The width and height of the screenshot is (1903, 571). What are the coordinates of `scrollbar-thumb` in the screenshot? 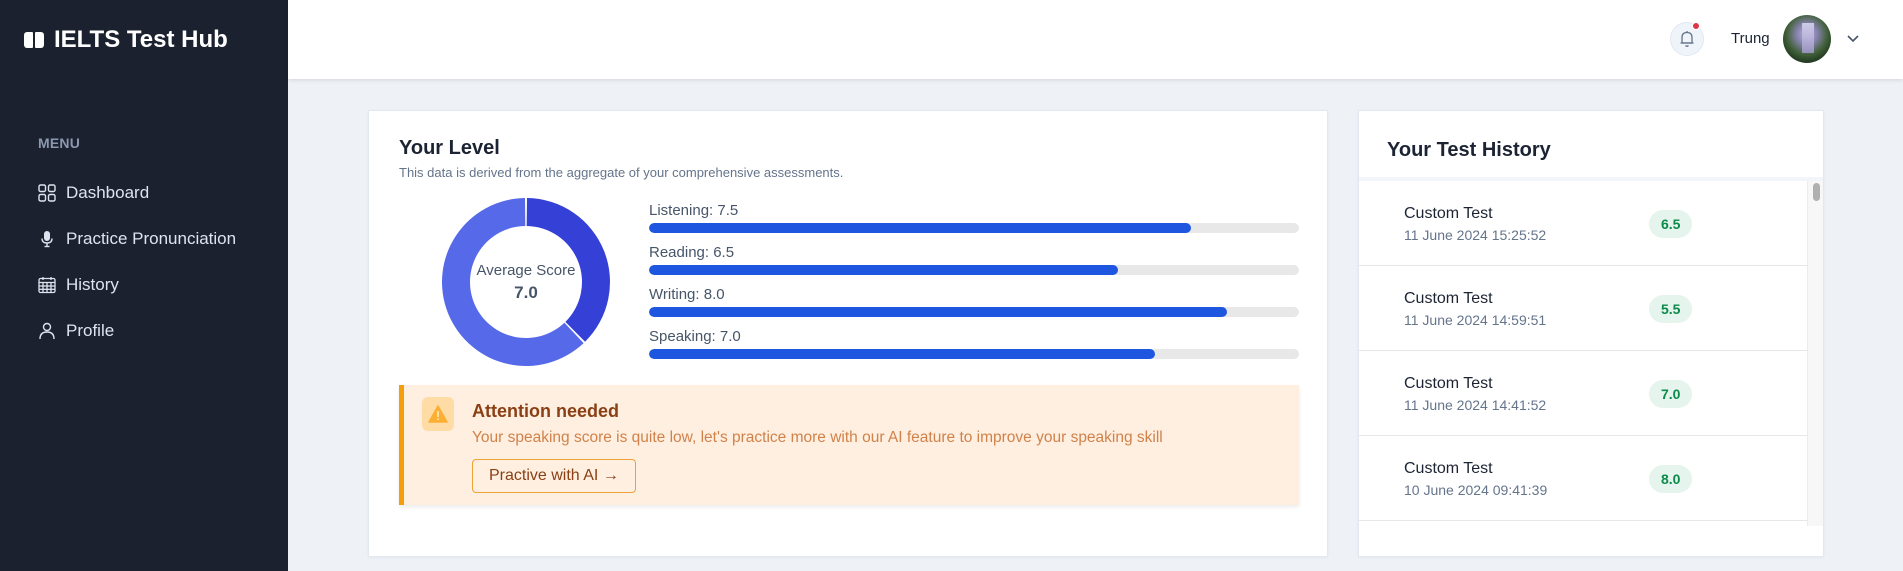 It's located at (1816, 192).